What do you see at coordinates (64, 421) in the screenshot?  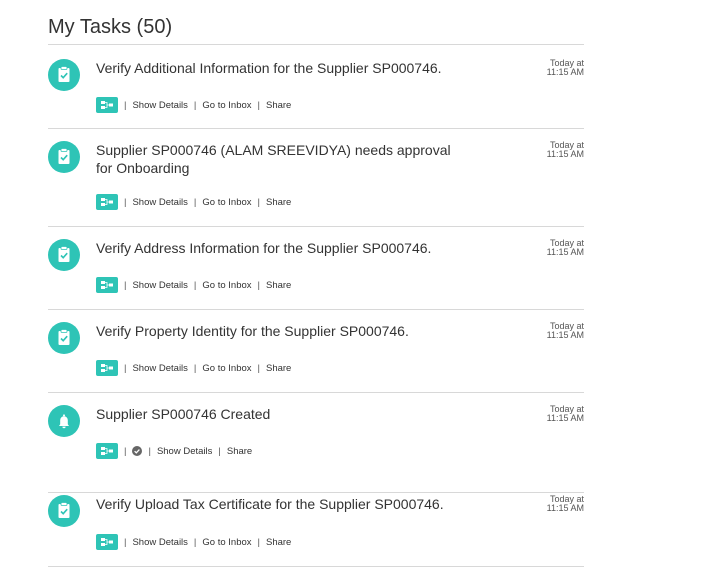 I see `bell-icon` at bounding box center [64, 421].